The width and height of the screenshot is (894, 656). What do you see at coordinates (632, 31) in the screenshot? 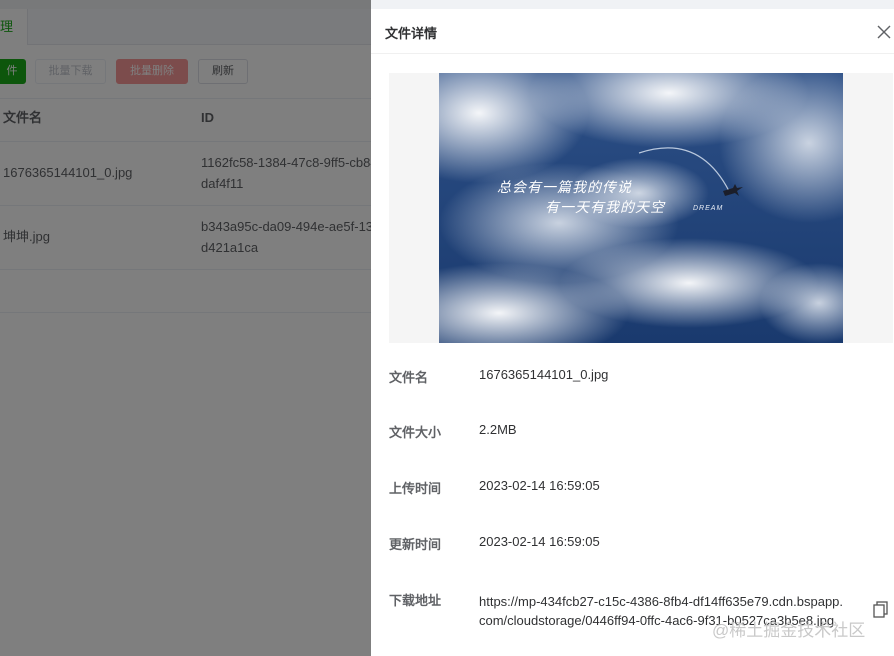
I see `drawer-header: 文件详情` at bounding box center [632, 31].